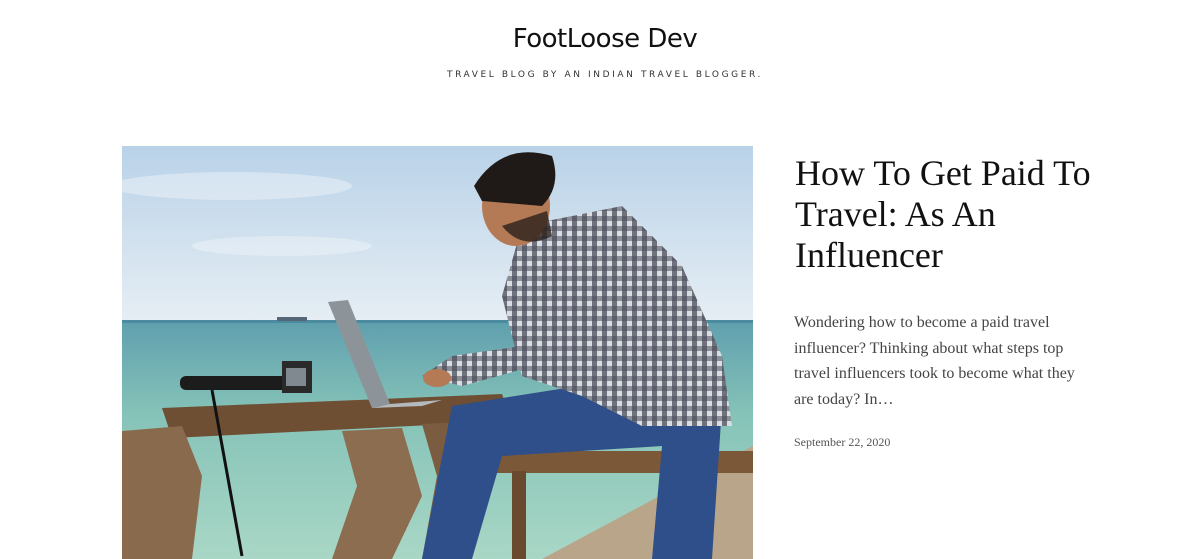 This screenshot has width=1189, height=559. Describe the element at coordinates (594, 39) in the screenshot. I see `site-title-link: FootLoose Dev` at that location.